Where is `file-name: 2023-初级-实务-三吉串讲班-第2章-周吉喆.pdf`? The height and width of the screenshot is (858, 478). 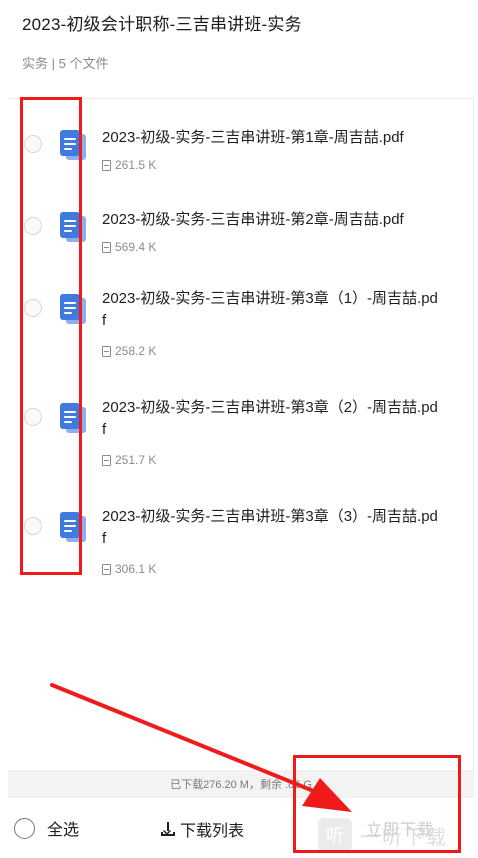
file-name: 2023-初级-实务-三吉串讲班-第2章-周吉喆.pdf is located at coordinates (272, 220).